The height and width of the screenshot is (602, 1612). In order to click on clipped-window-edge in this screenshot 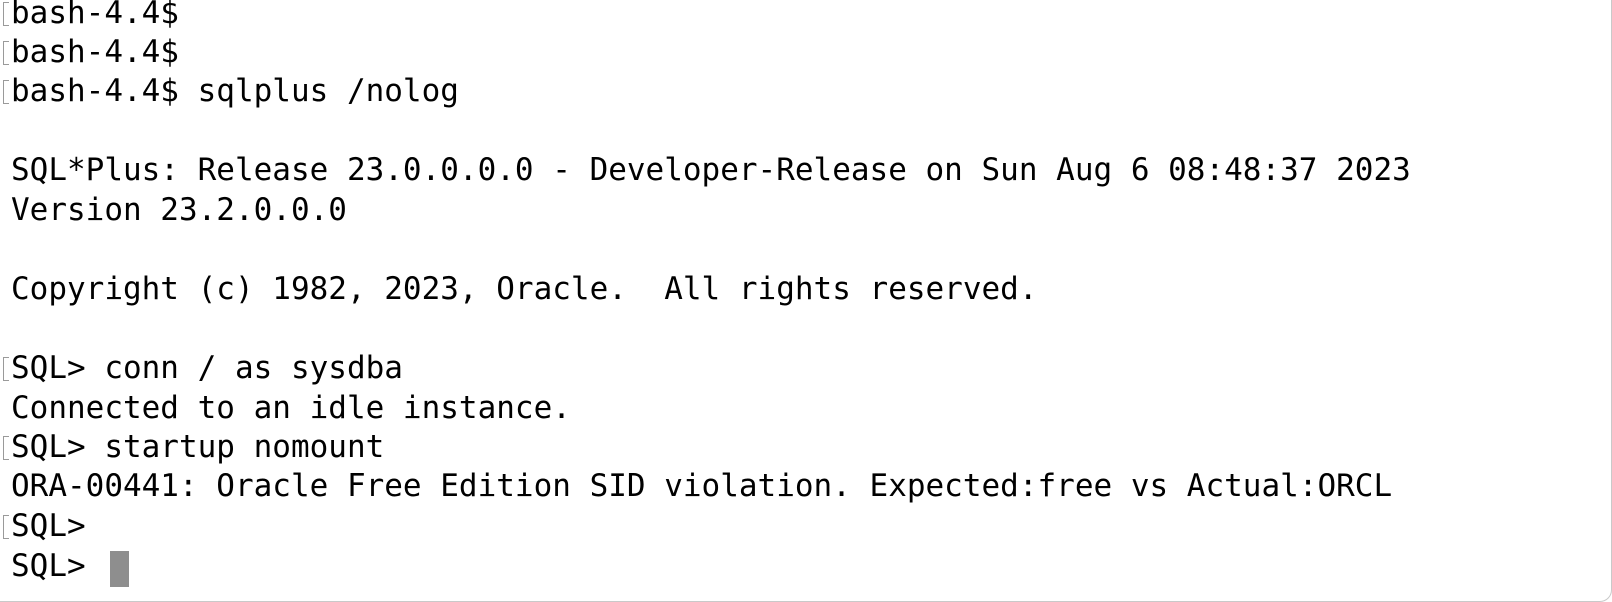, I will do `click(470, 595)`.